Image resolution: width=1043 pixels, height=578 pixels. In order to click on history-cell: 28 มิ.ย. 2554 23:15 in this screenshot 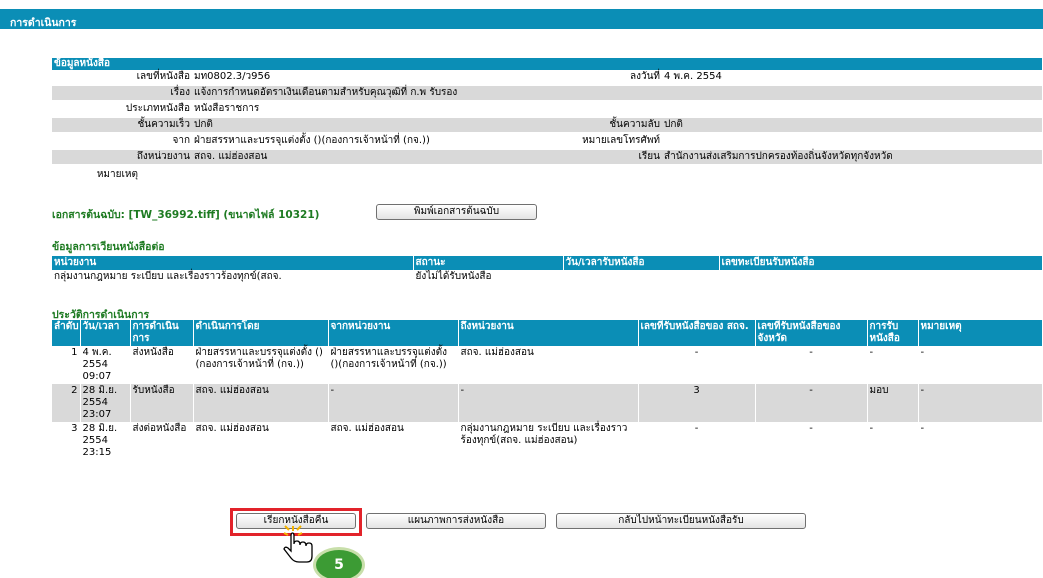, I will do `click(105, 441)`.